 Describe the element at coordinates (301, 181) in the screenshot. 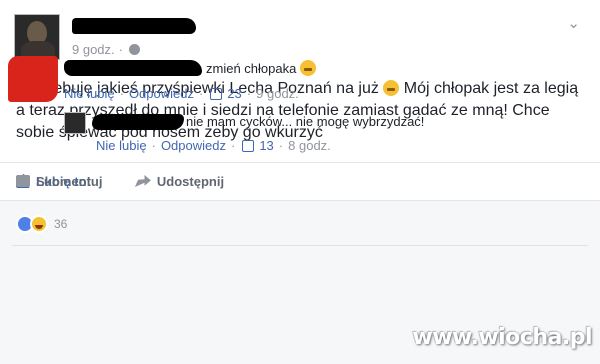

I see `action-bar: Lubię to! Skomentuj Udostępnij` at that location.